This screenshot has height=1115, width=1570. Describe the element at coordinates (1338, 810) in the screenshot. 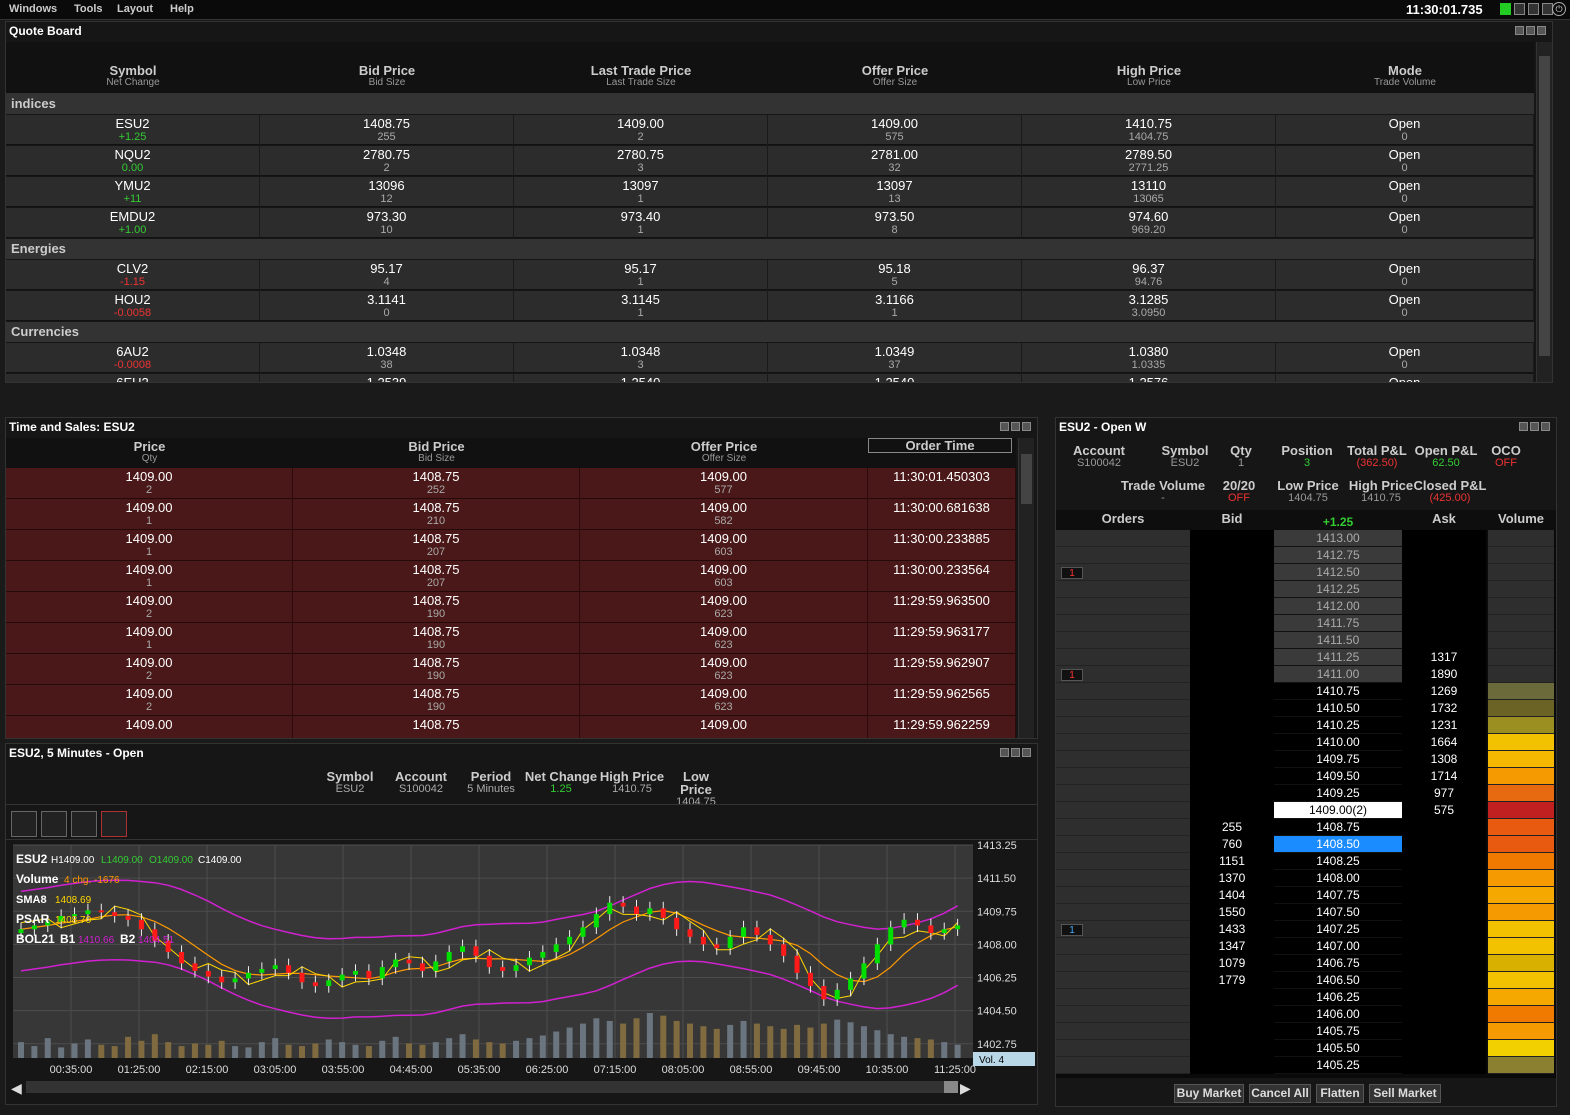

I see `dom-price-cell: 1409.00(2)` at that location.